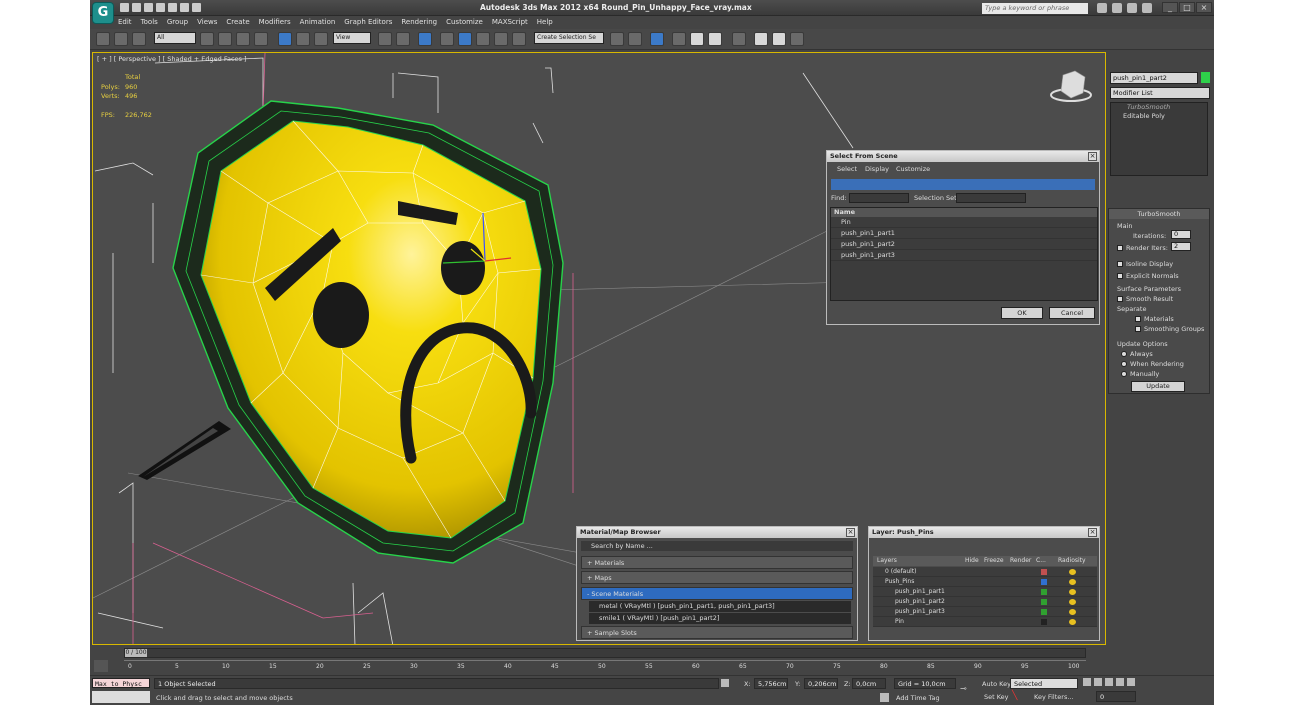  I want to click on select-dialog-filter-toolbar, so click(963, 184).